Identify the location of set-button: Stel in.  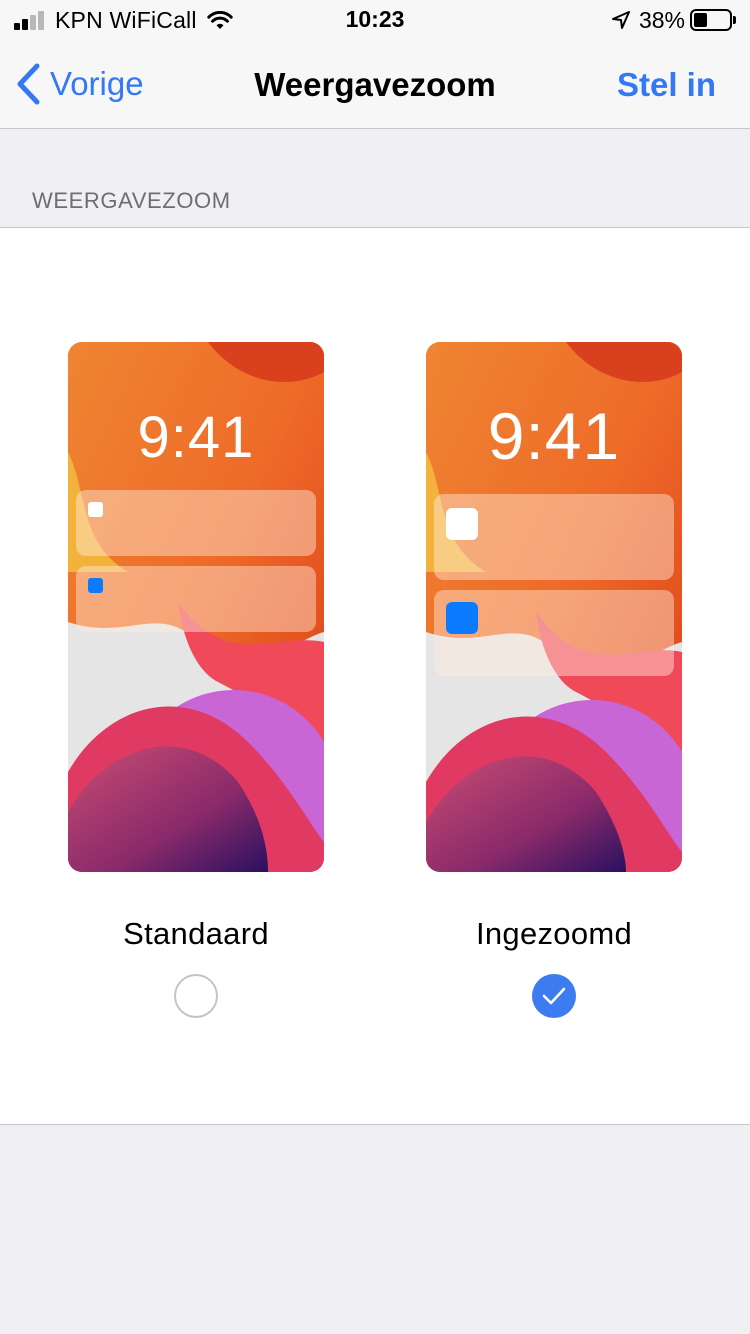
(666, 85).